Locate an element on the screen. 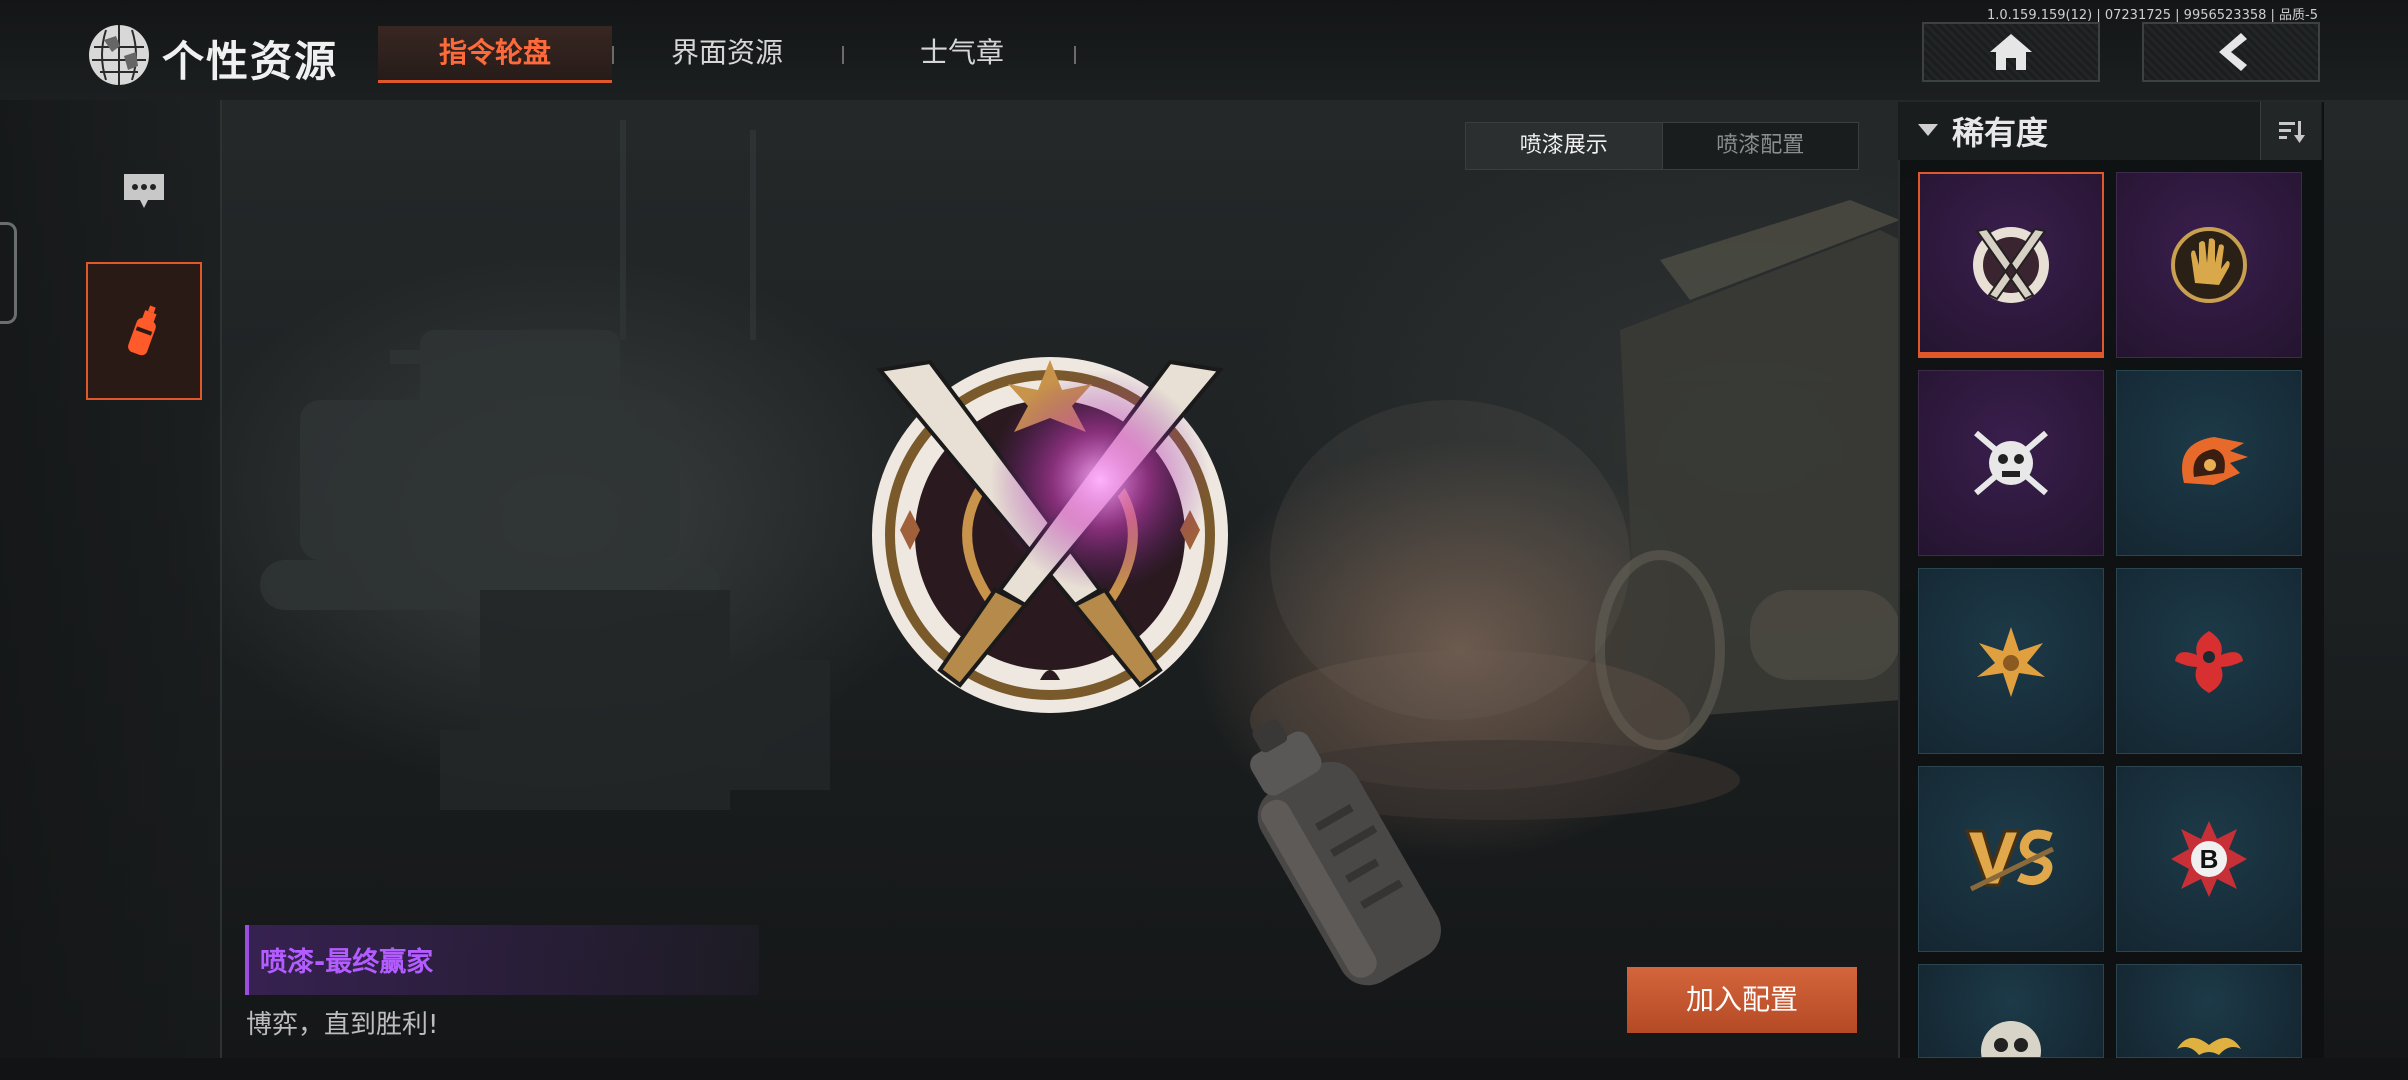  view-toggle: 喷漆展示 喷漆配置 is located at coordinates (1662, 146).